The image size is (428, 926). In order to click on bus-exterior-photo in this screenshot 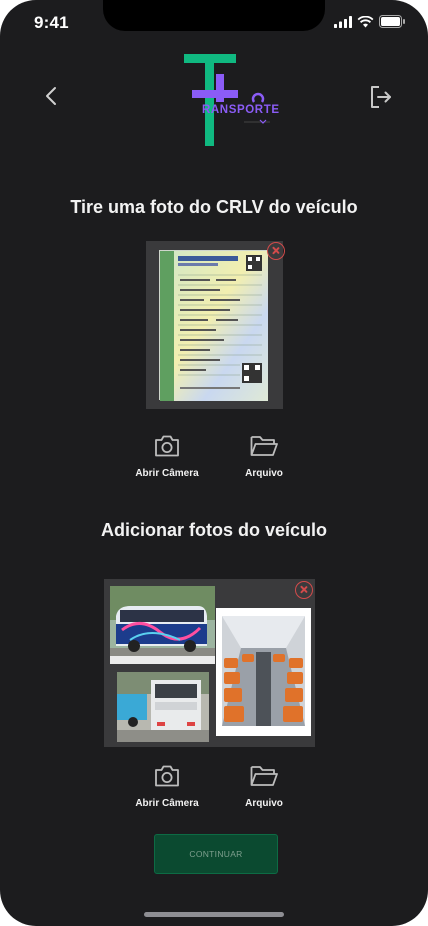, I will do `click(162, 625)`.